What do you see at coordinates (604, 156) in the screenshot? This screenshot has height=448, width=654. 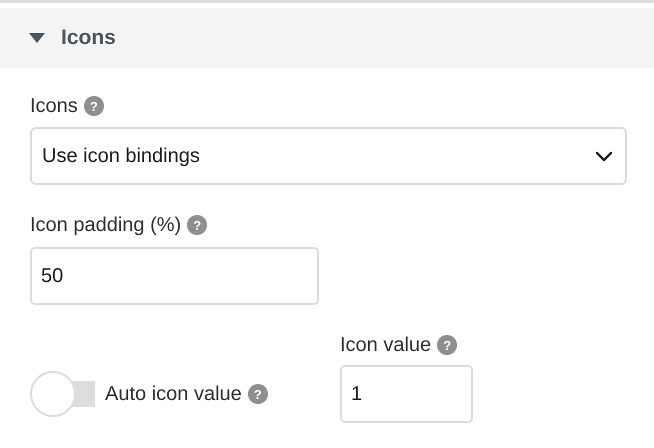 I see `chevron-down-icon` at bounding box center [604, 156].